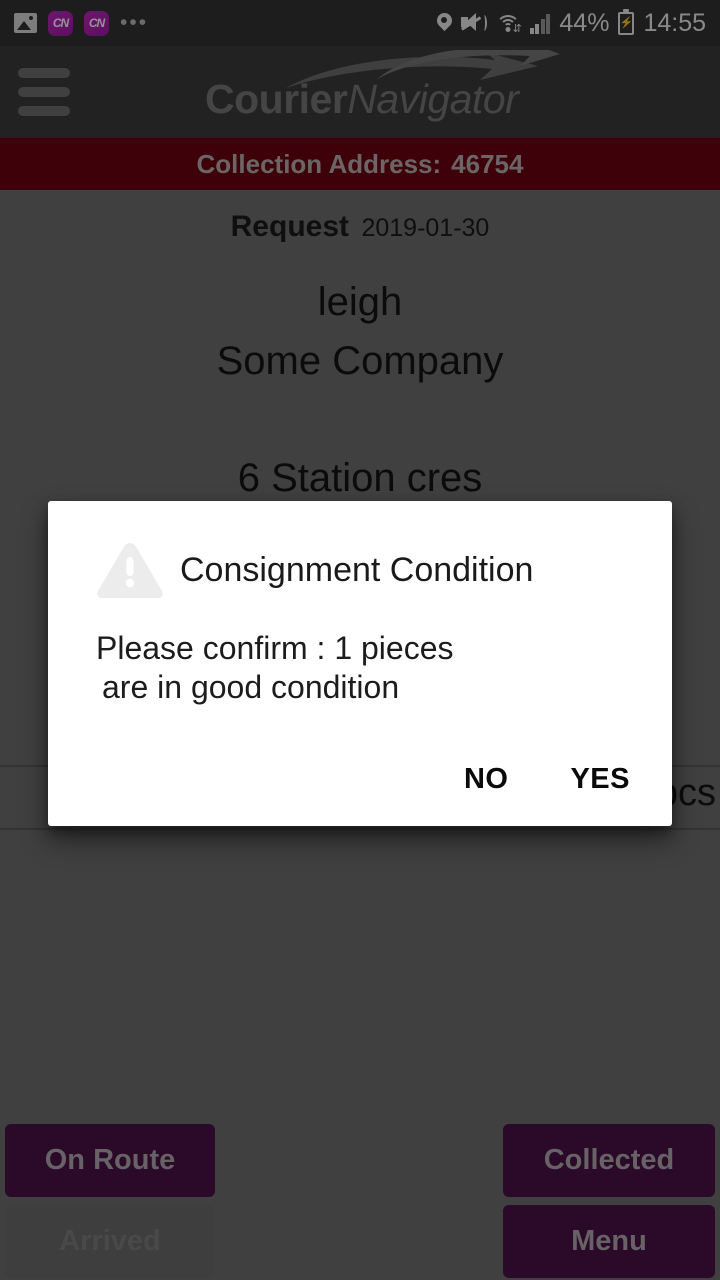 The height and width of the screenshot is (1280, 720). Describe the element at coordinates (547, 779) in the screenshot. I see `dialog-actions: NO YES` at that location.